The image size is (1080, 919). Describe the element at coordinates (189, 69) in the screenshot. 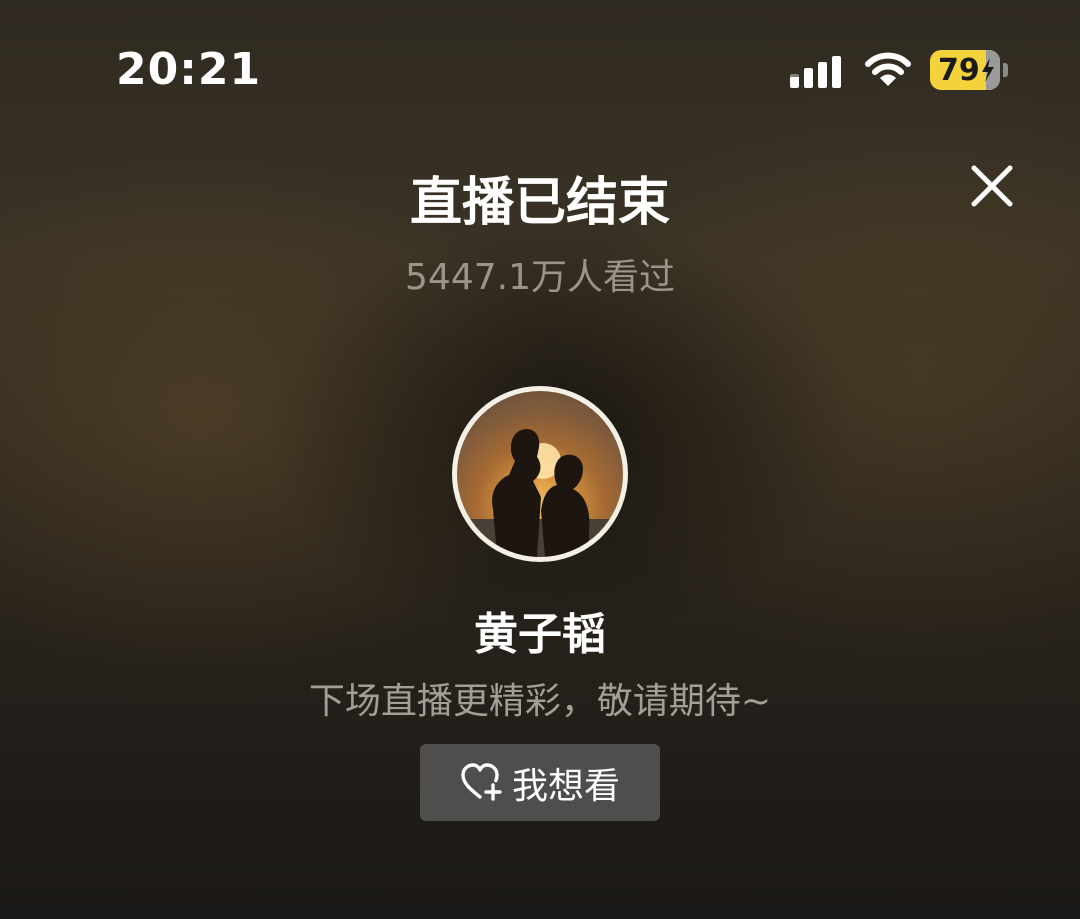

I see `status-time: 20:21` at that location.